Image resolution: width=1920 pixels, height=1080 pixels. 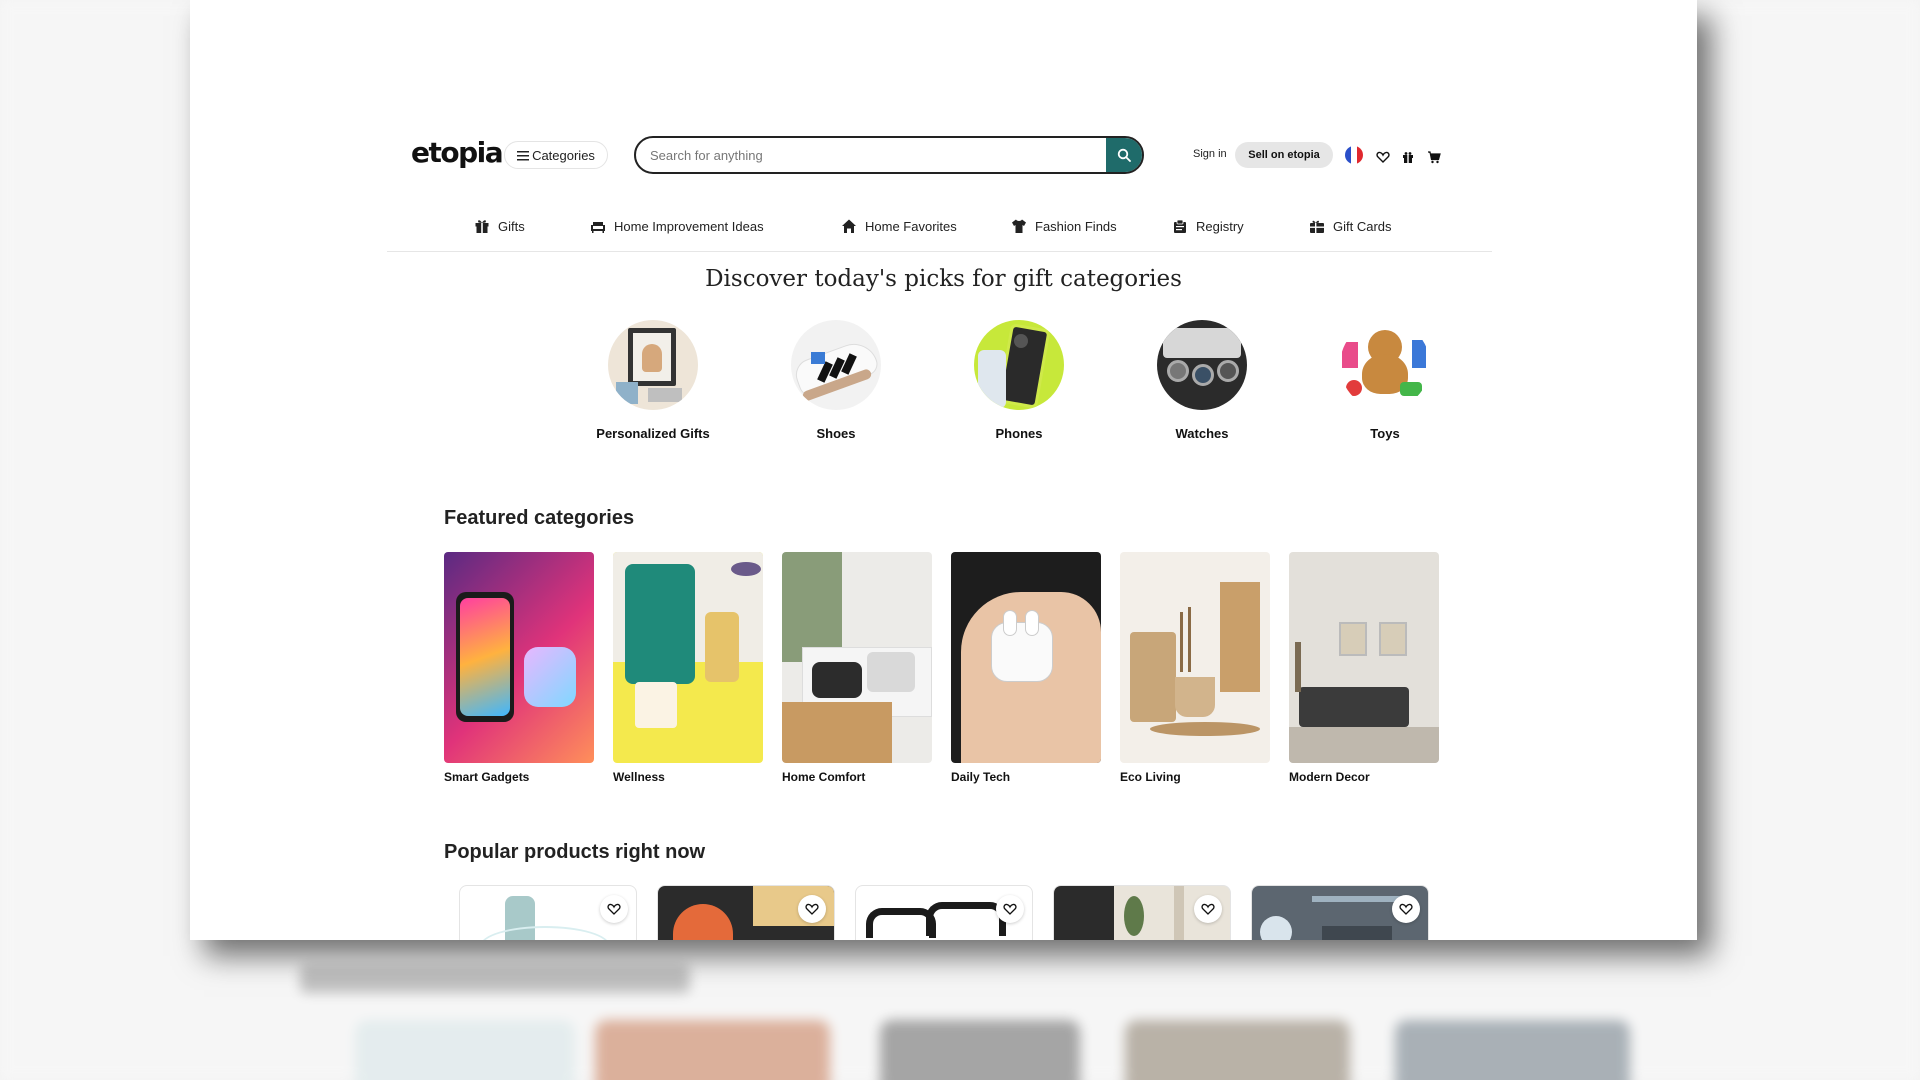 I want to click on eco-living-image, so click(x=1195, y=657).